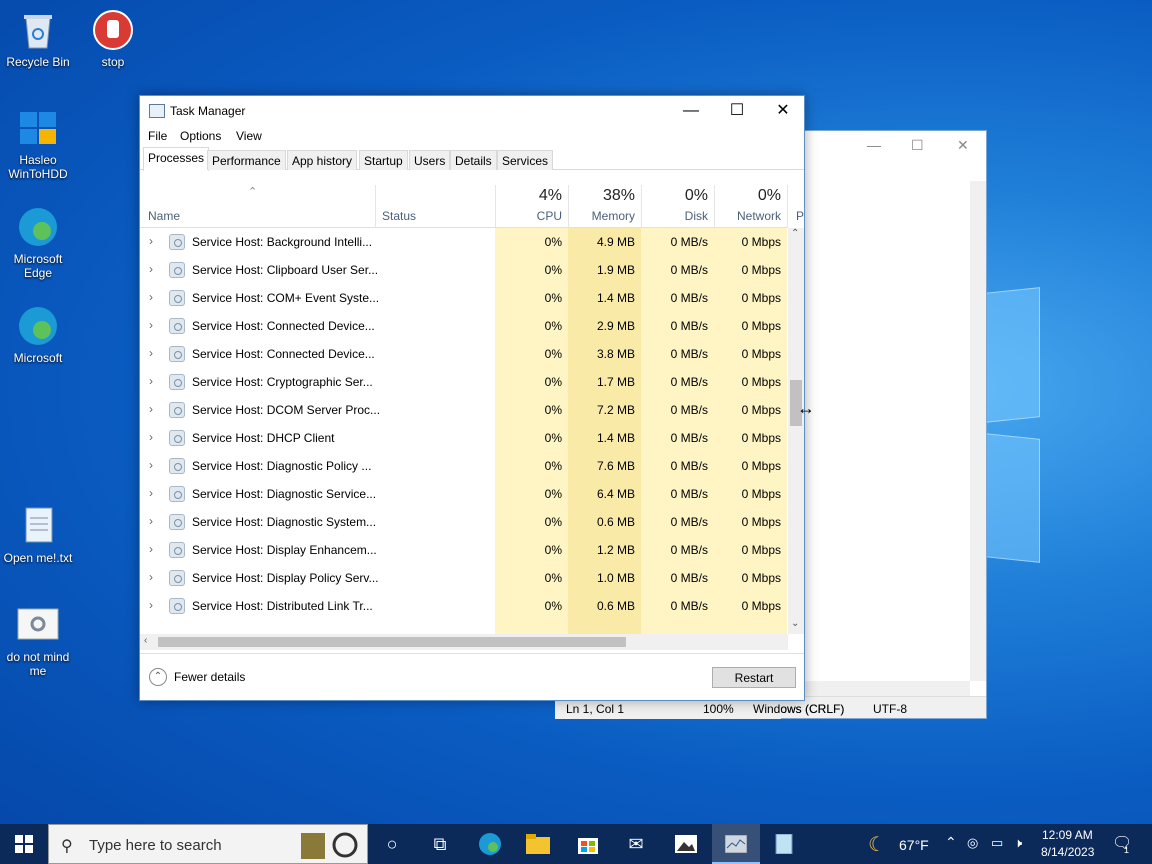  Describe the element at coordinates (604, 206) in the screenshot. I see `column-memory: 38% Memory` at that location.